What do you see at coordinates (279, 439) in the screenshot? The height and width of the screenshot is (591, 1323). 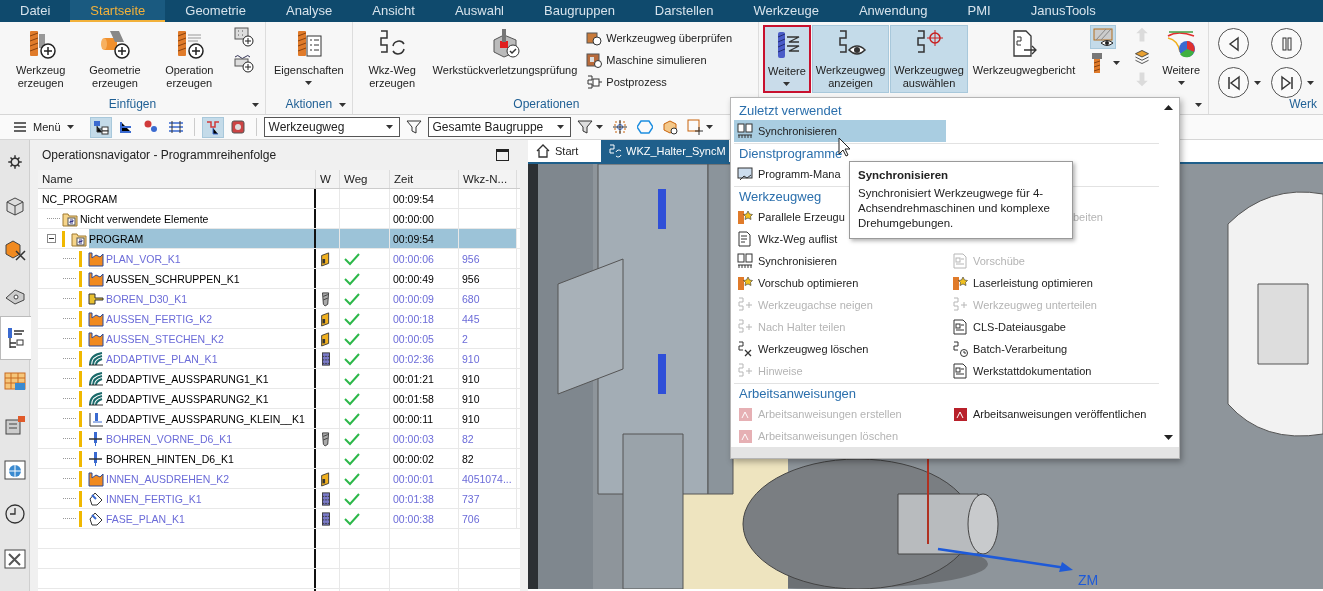 I see `tree-row: BOHREN_VORNE_D6_K1 00:00:03 82` at bounding box center [279, 439].